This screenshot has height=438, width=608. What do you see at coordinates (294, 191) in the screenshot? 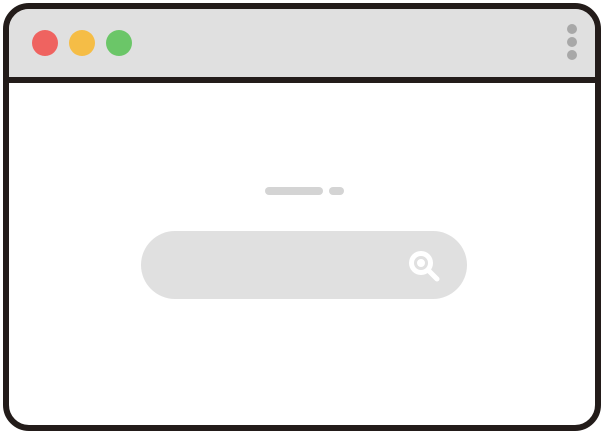
I see `logo-placeholder-line` at bounding box center [294, 191].